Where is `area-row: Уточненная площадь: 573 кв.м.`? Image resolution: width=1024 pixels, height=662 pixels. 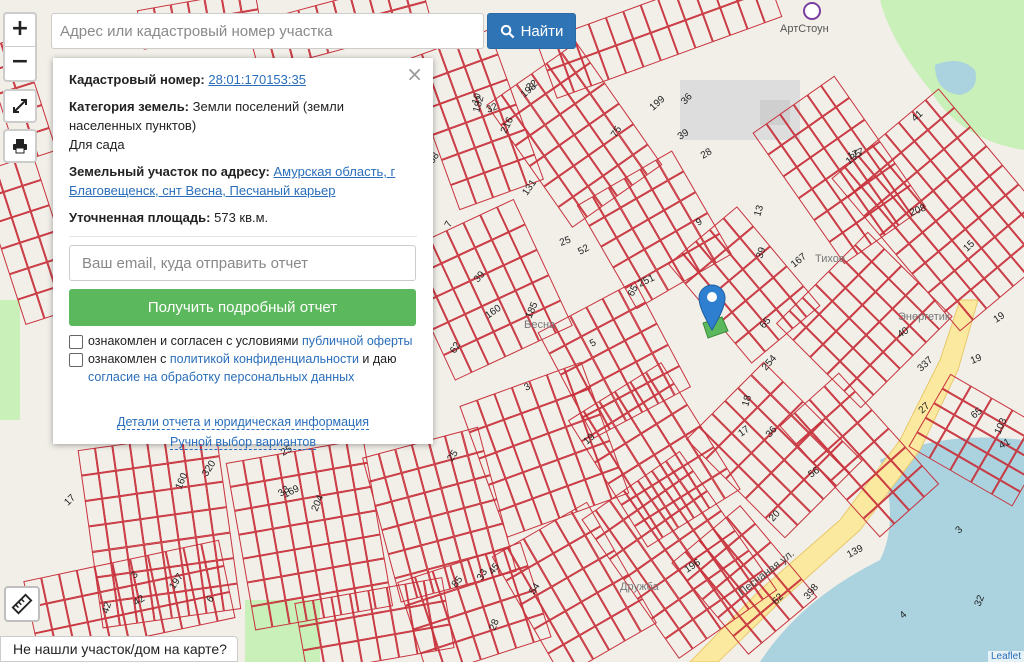 area-row: Уточненная площадь: 573 кв.м. is located at coordinates (243, 217).